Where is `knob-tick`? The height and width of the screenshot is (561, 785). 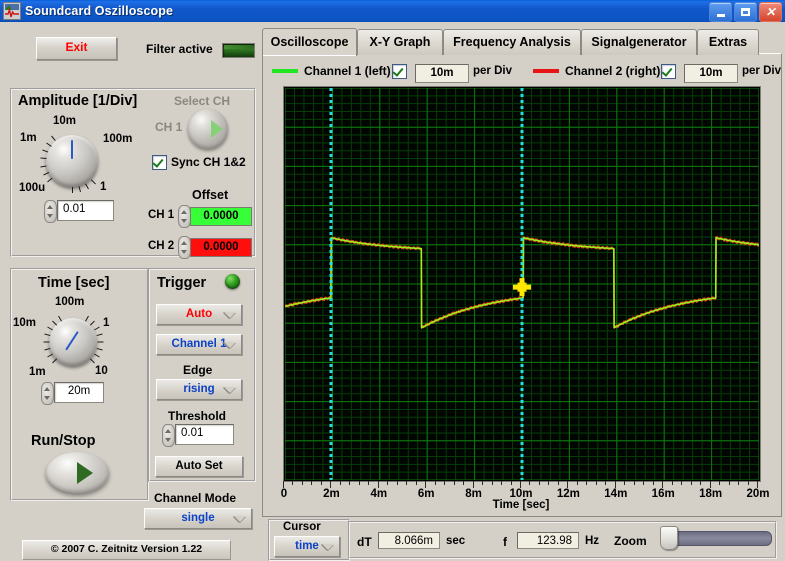
knob-tick is located at coordinates (46, 342).